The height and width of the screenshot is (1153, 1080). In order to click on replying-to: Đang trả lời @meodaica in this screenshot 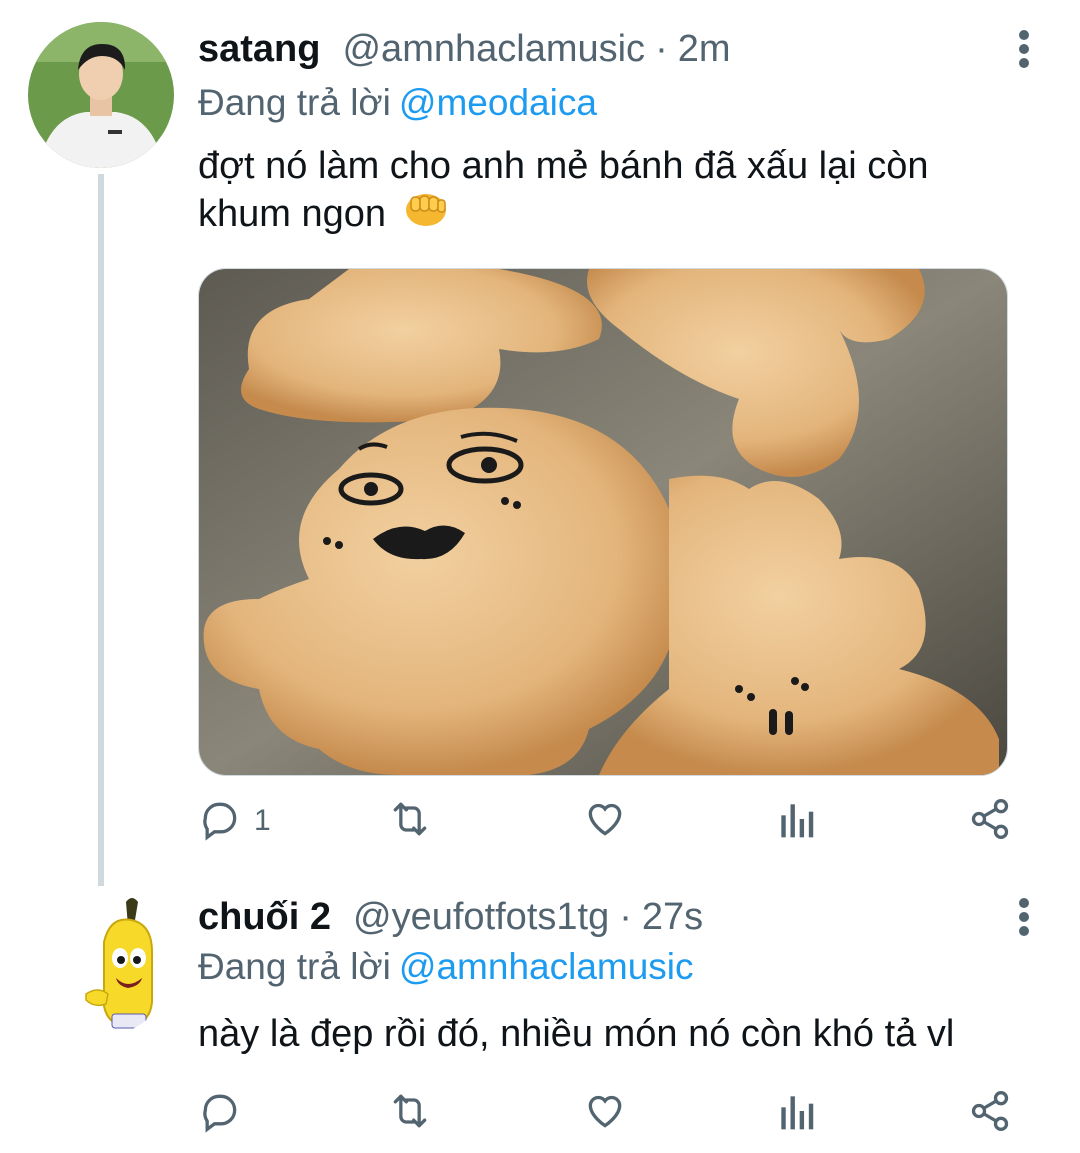, I will do `click(397, 103)`.